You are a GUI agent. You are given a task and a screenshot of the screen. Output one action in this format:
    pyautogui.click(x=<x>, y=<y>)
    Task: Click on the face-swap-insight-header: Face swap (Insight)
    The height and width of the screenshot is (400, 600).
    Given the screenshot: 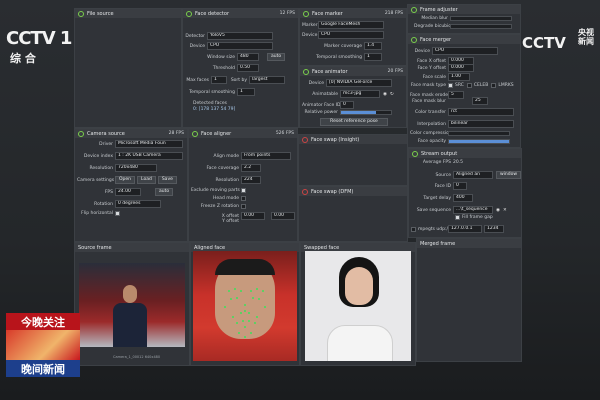 What is the action you would take?
    pyautogui.click(x=353, y=139)
    